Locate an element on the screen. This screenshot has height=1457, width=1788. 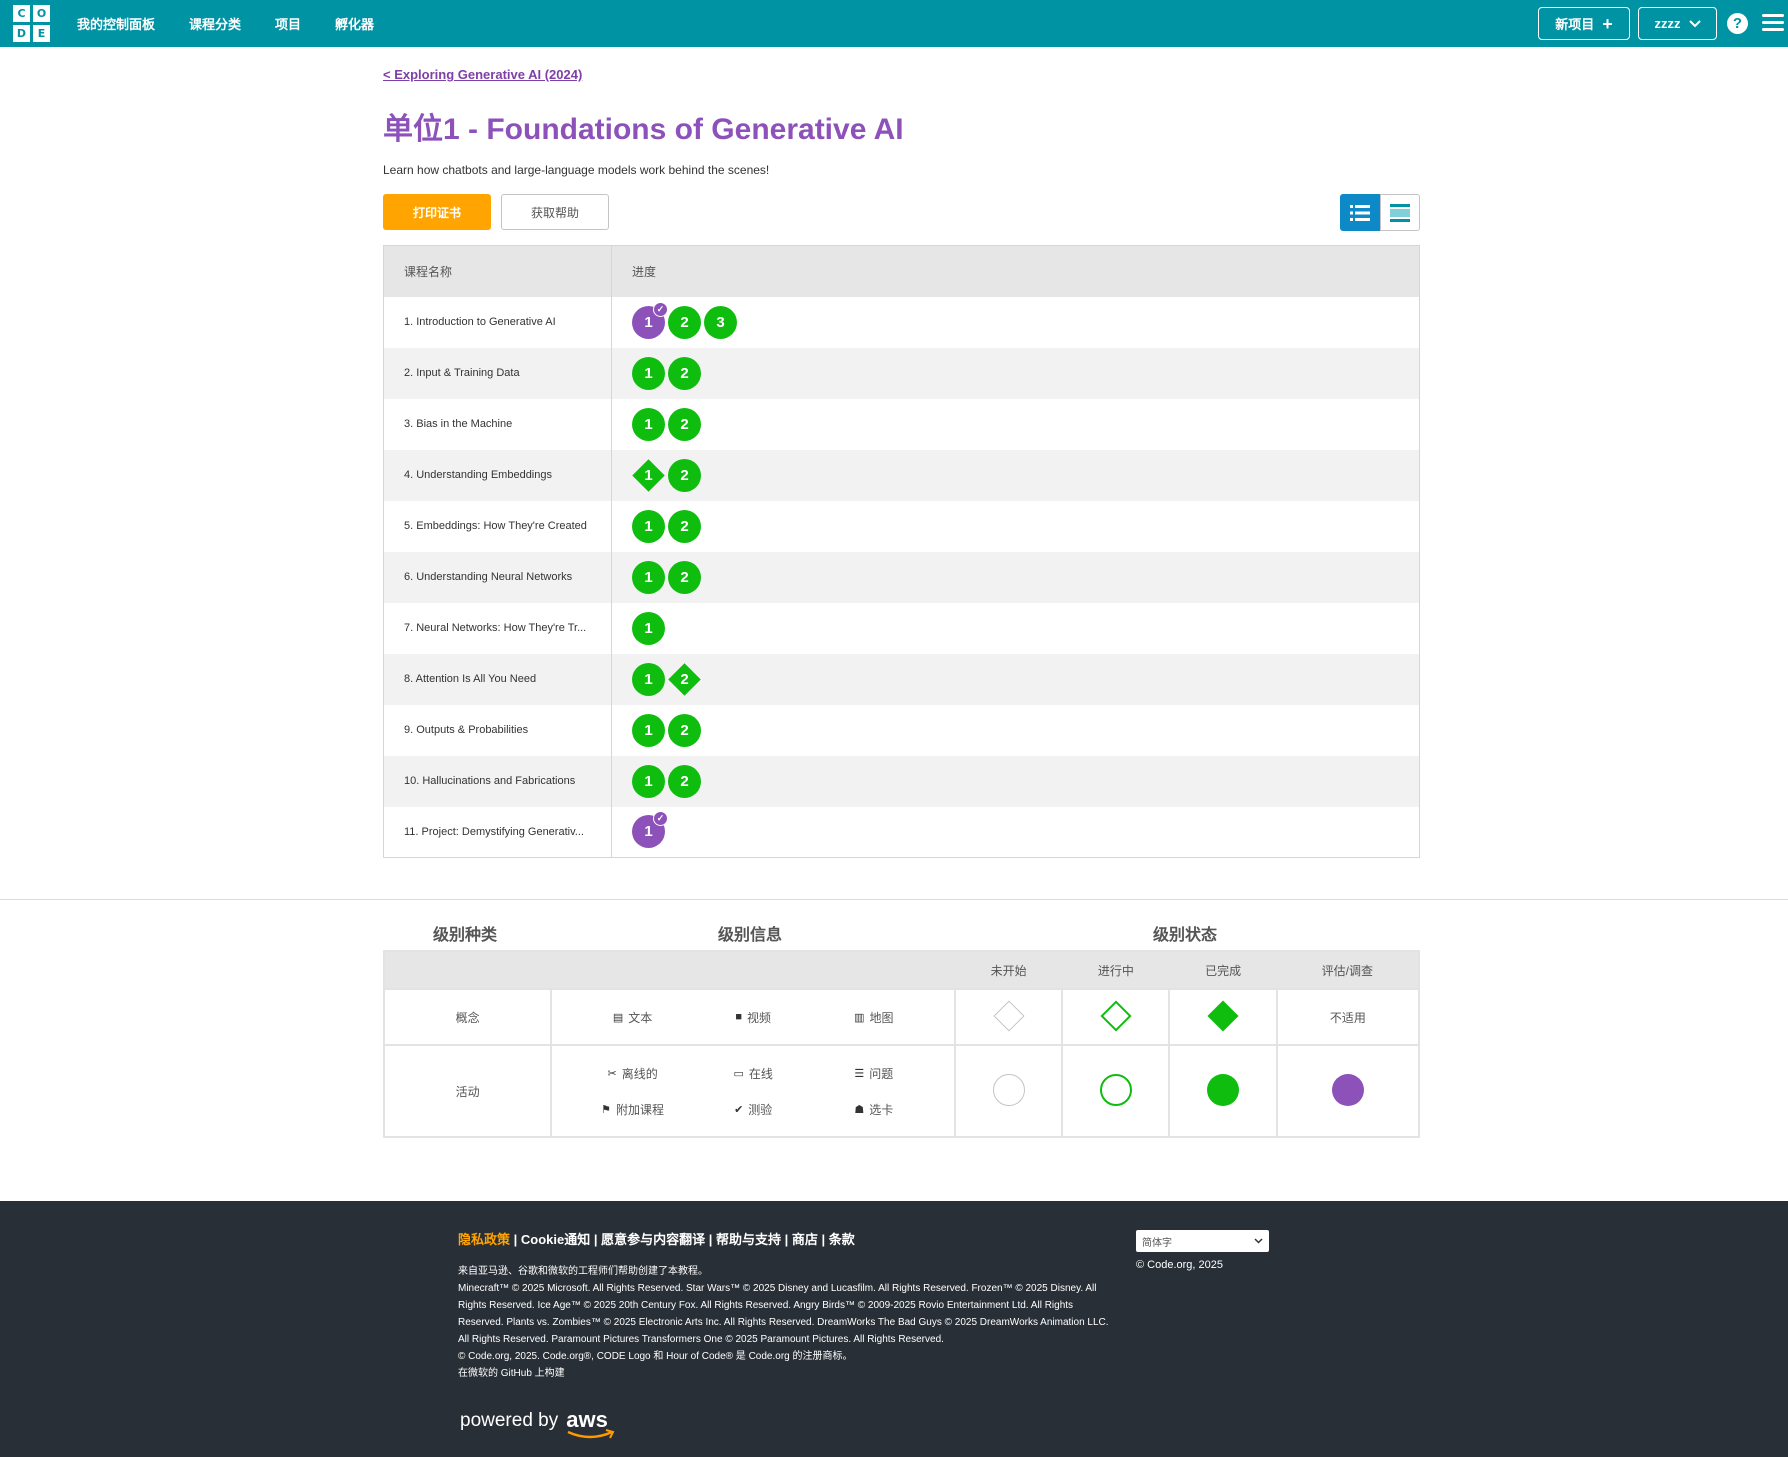
lesson-progress: 1 is located at coordinates (1015, 628).